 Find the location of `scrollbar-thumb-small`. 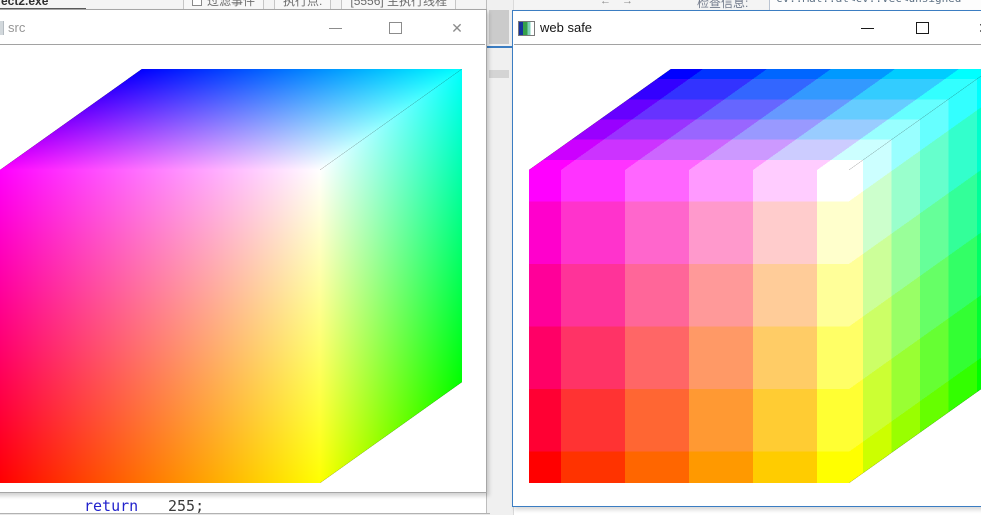

scrollbar-thumb-small is located at coordinates (499, 74).